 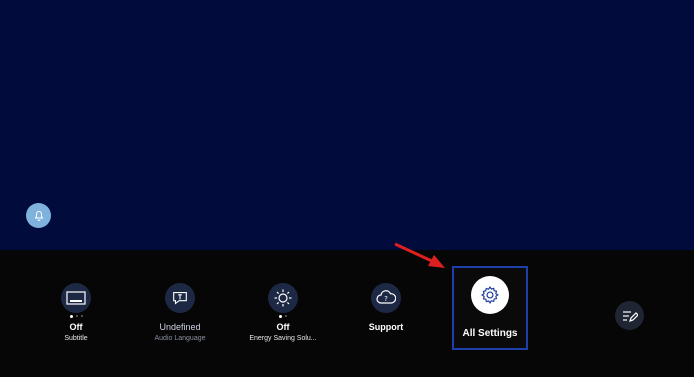 What do you see at coordinates (386, 327) in the screenshot?
I see `support-label: Support` at bounding box center [386, 327].